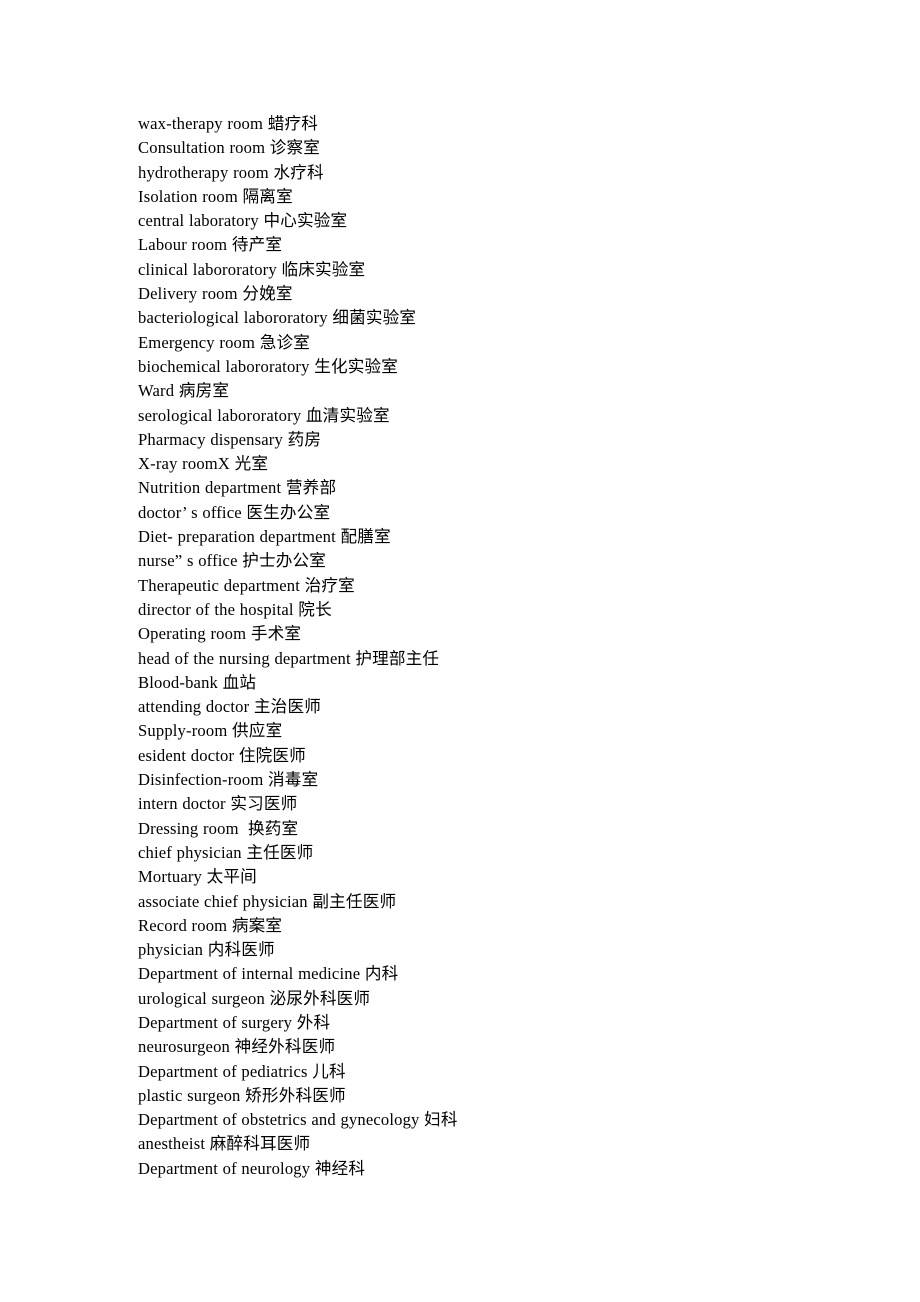 The height and width of the screenshot is (1302, 920). I want to click on glossary-line: Department of pediatrics 儿科, so click(242, 1071).